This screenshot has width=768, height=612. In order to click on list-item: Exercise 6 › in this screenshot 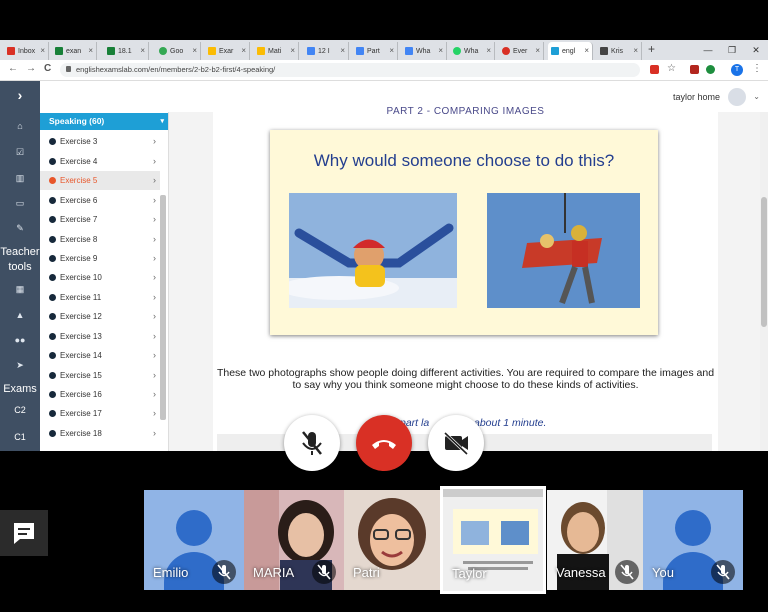, I will do `click(100, 200)`.